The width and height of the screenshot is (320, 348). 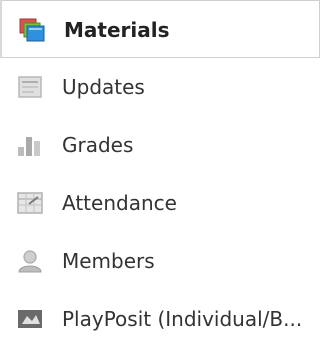 I want to click on materials-icon, so click(x=32, y=30).